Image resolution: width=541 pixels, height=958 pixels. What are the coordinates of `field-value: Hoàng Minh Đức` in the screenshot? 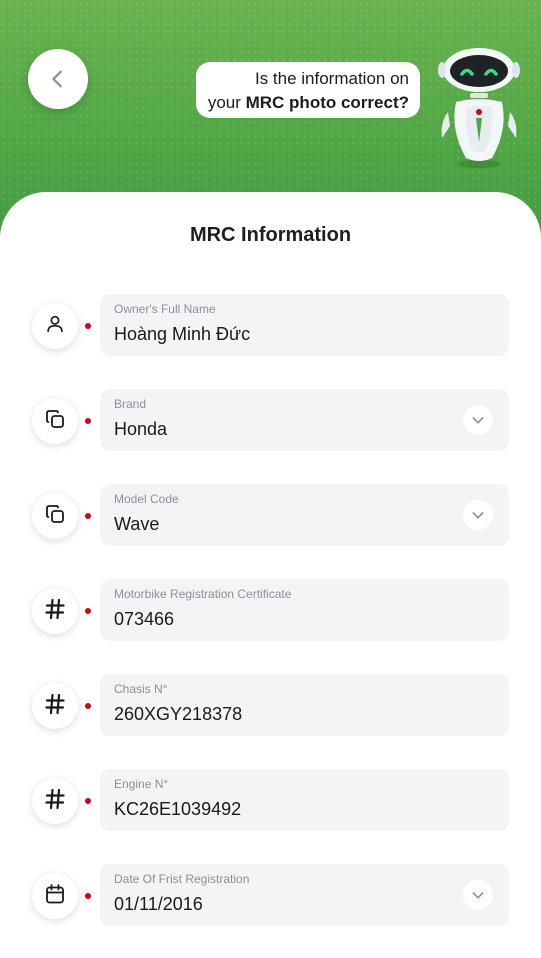 It's located at (182, 334).